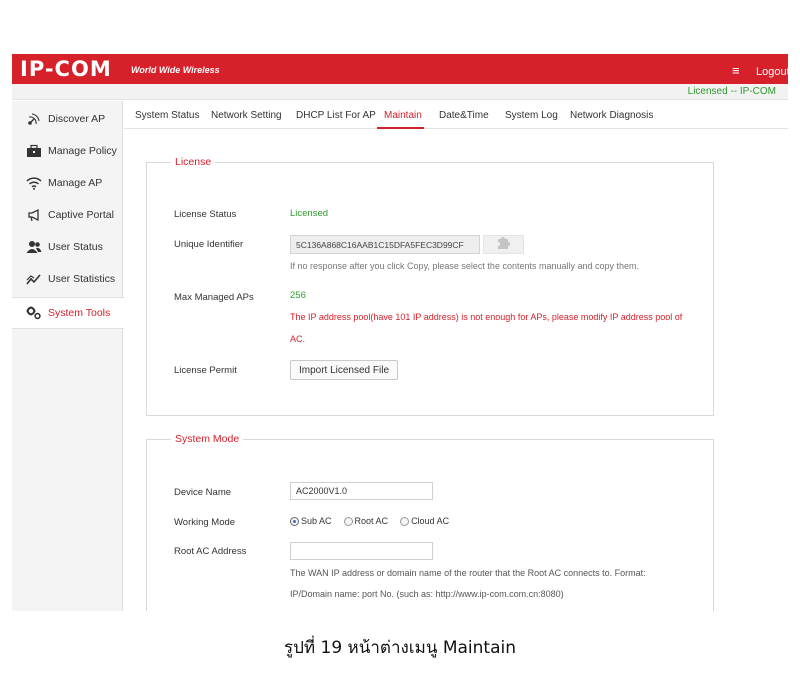 This screenshot has width=800, height=700. What do you see at coordinates (82, 151) in the screenshot?
I see `sidebar-item-label: Manage Policy` at bounding box center [82, 151].